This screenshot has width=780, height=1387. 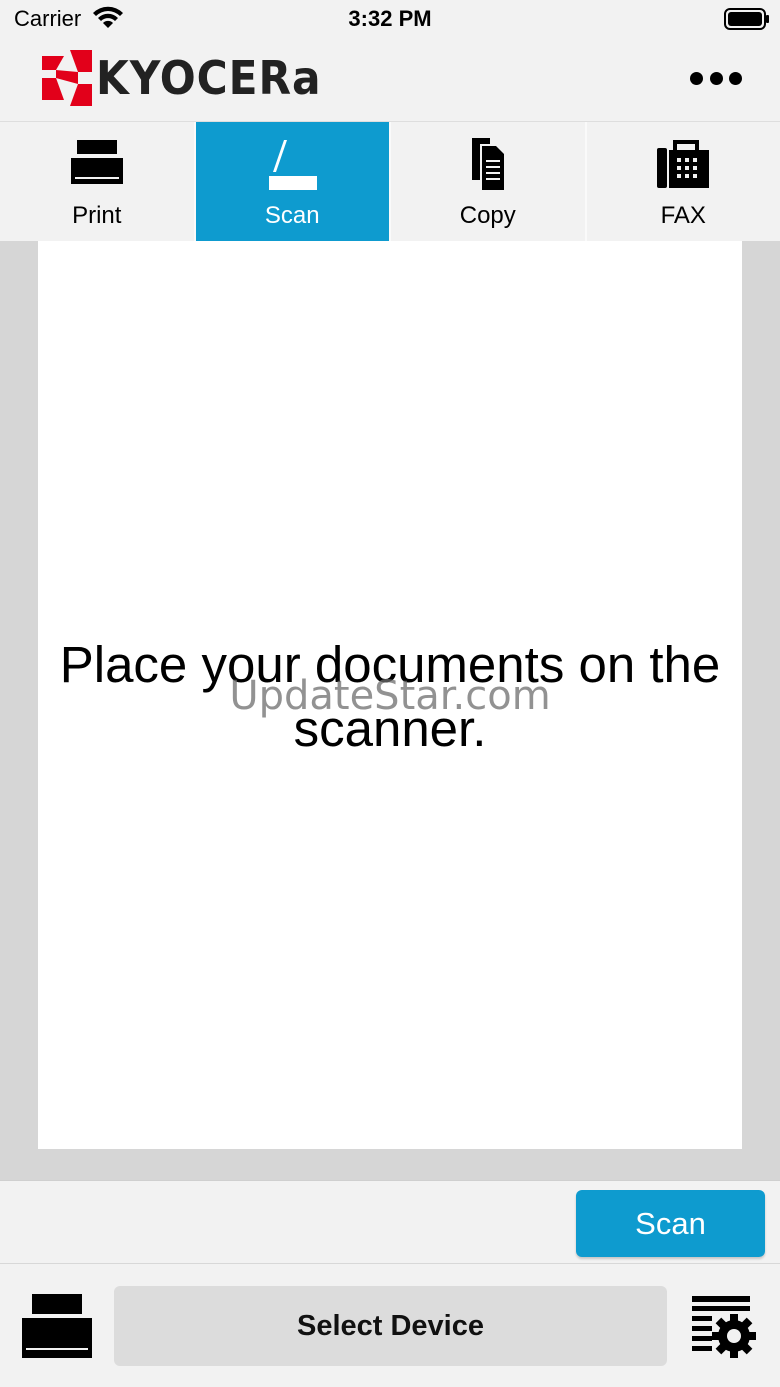 I want to click on select-device-button: Select Device, so click(x=390, y=1326).